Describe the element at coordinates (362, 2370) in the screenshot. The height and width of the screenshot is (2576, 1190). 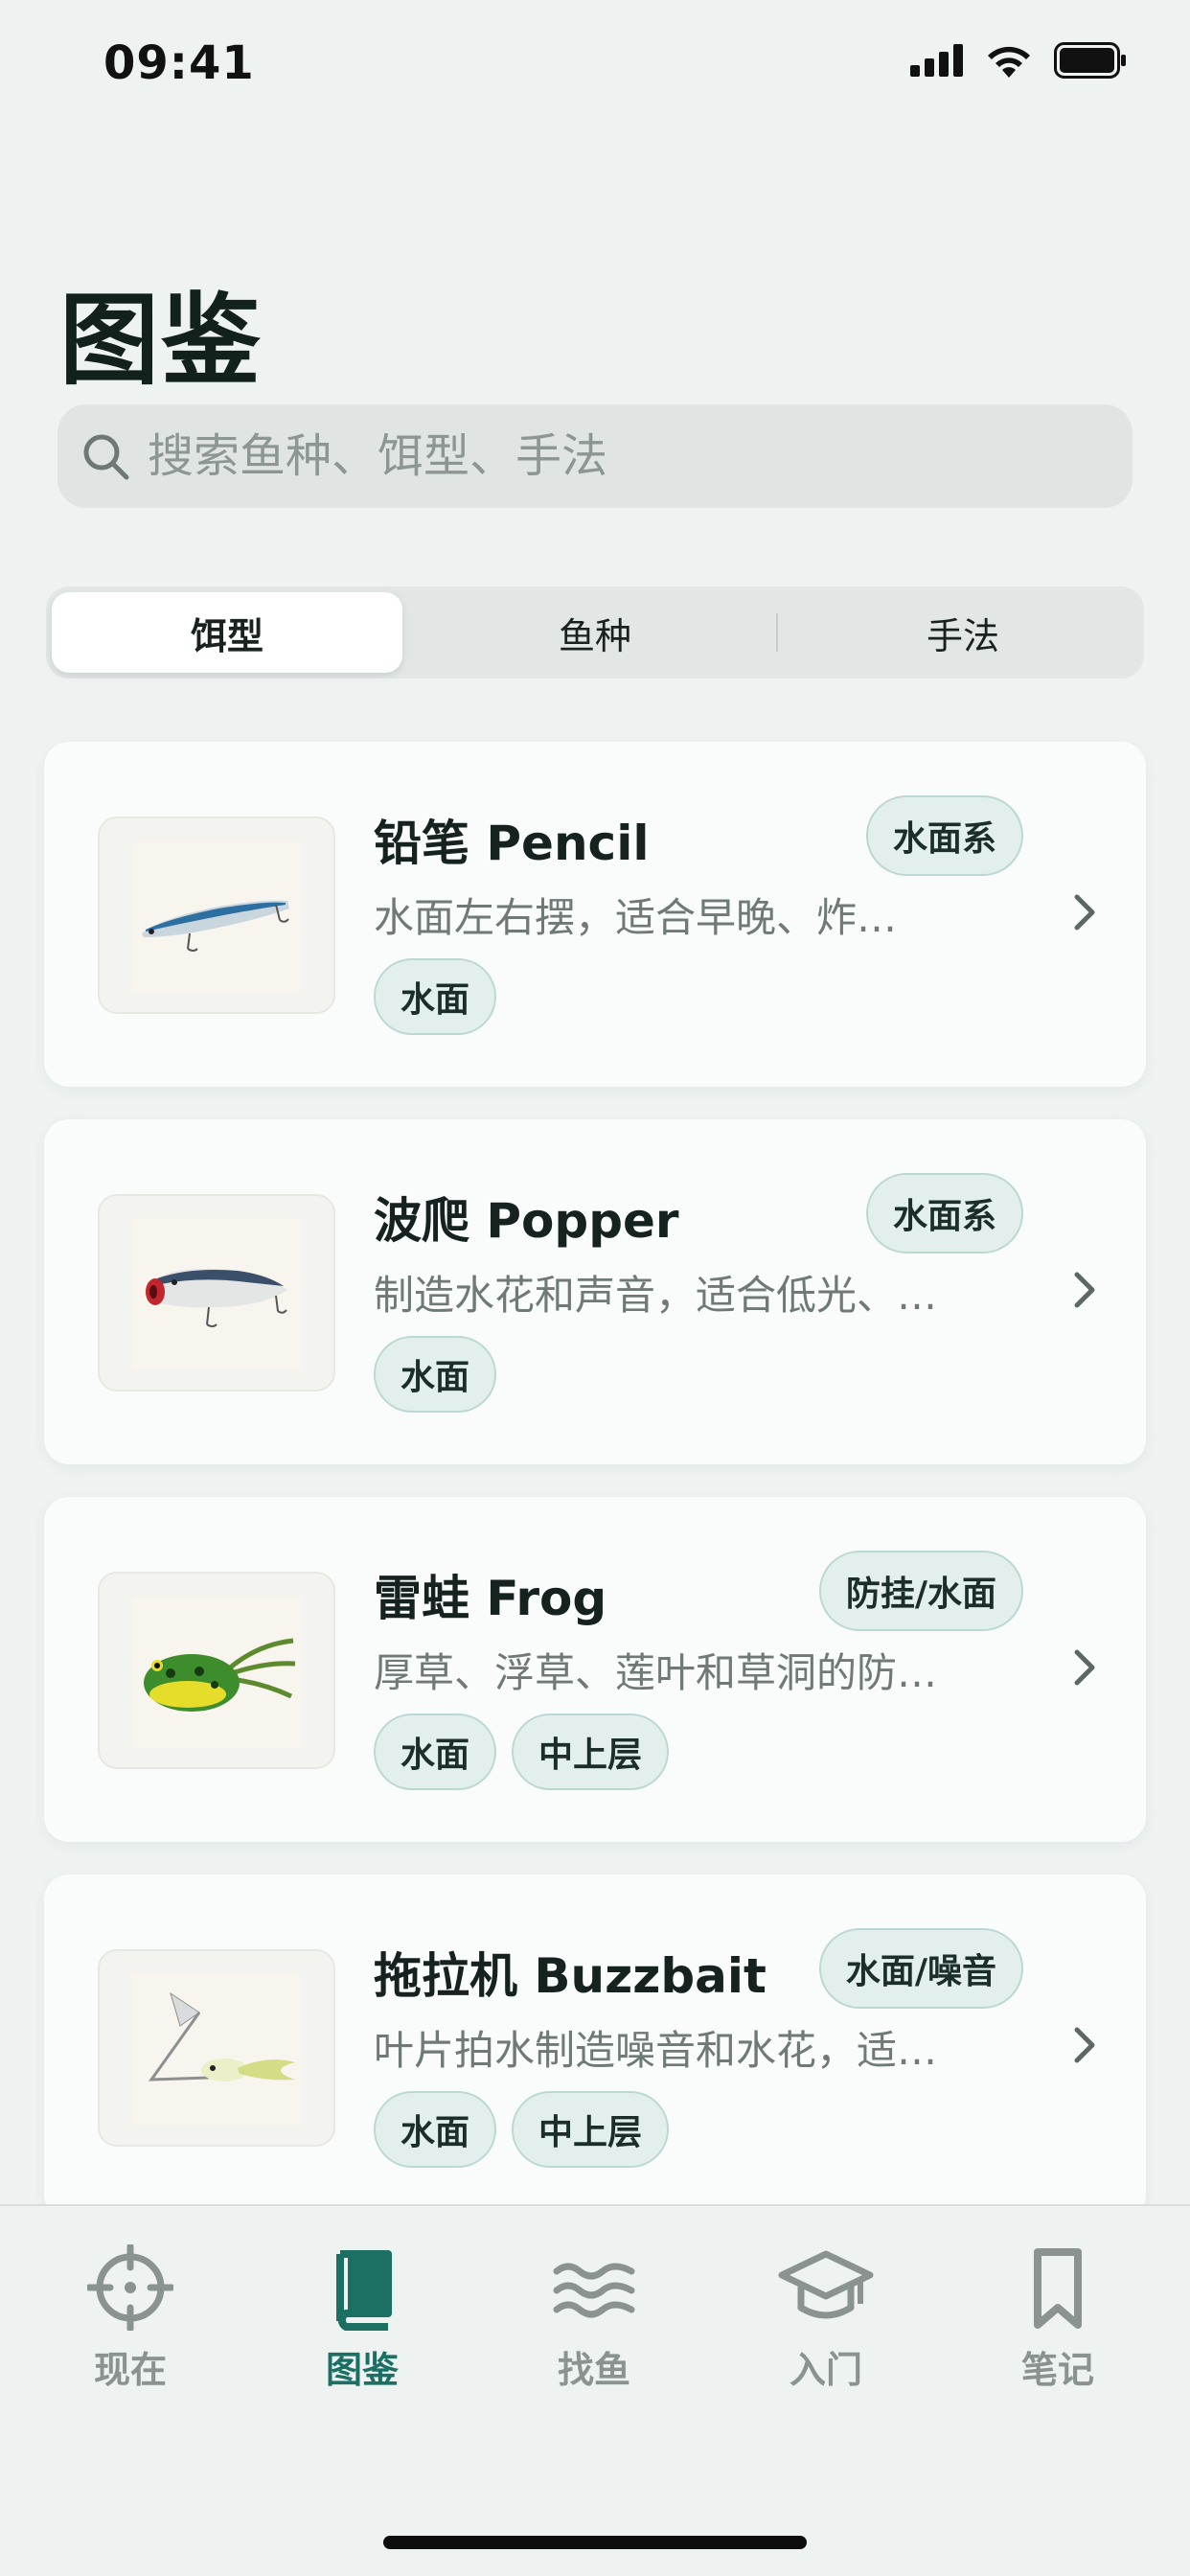
I see `tab-label: 图鉴` at that location.